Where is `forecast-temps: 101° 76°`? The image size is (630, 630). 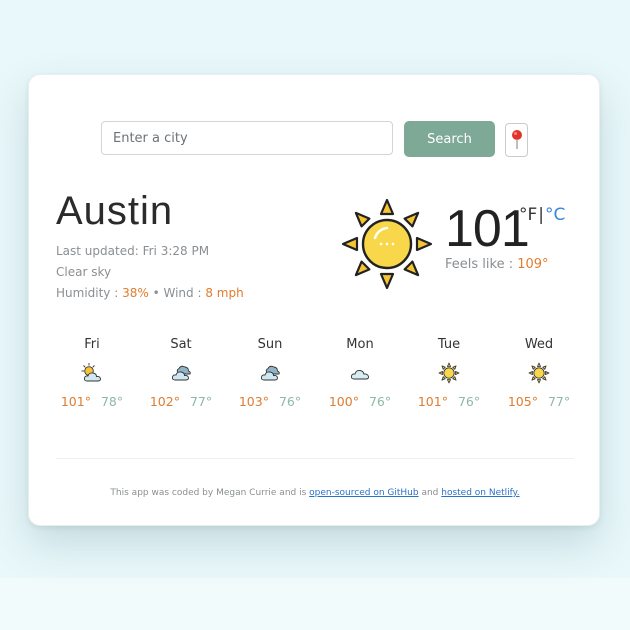 forecast-temps: 101° 76° is located at coordinates (449, 401).